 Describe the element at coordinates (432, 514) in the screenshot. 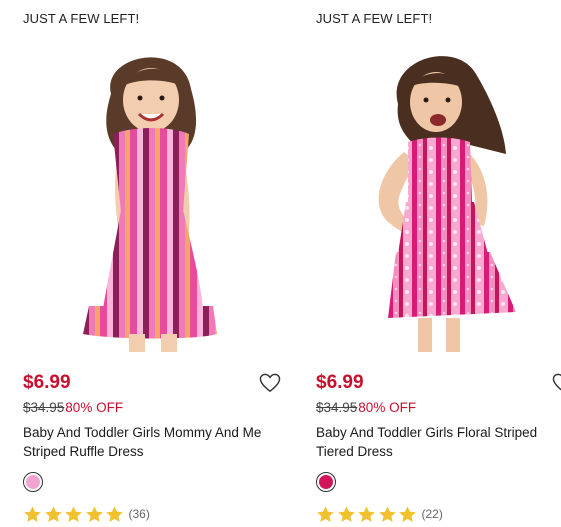

I see `review-count: (22)` at that location.